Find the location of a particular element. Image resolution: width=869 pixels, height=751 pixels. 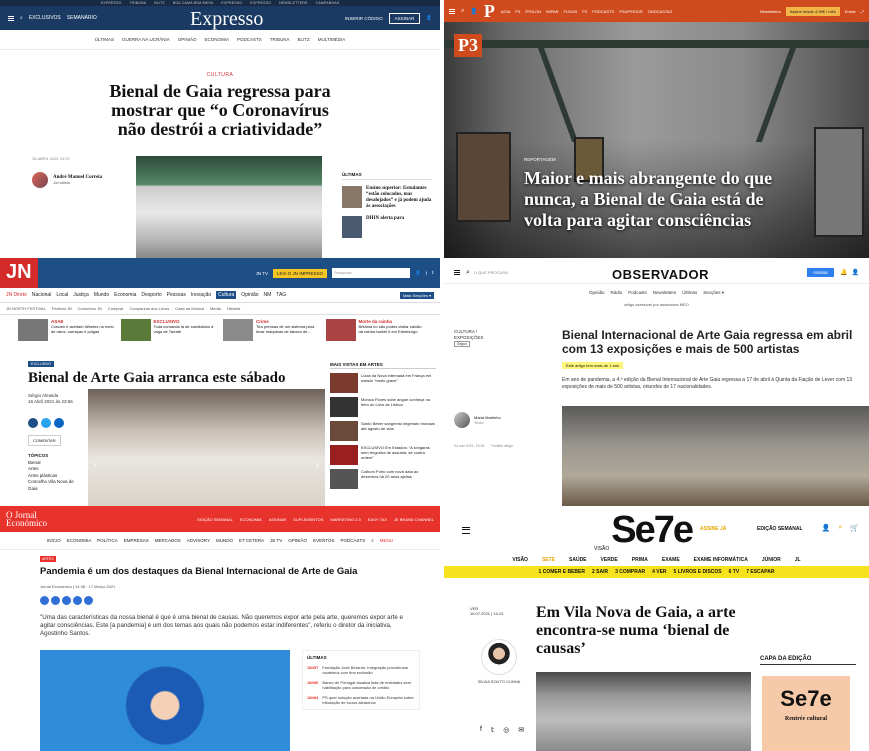

topic-link: Concelho Vila Nova de Gaia is located at coordinates (53, 485).